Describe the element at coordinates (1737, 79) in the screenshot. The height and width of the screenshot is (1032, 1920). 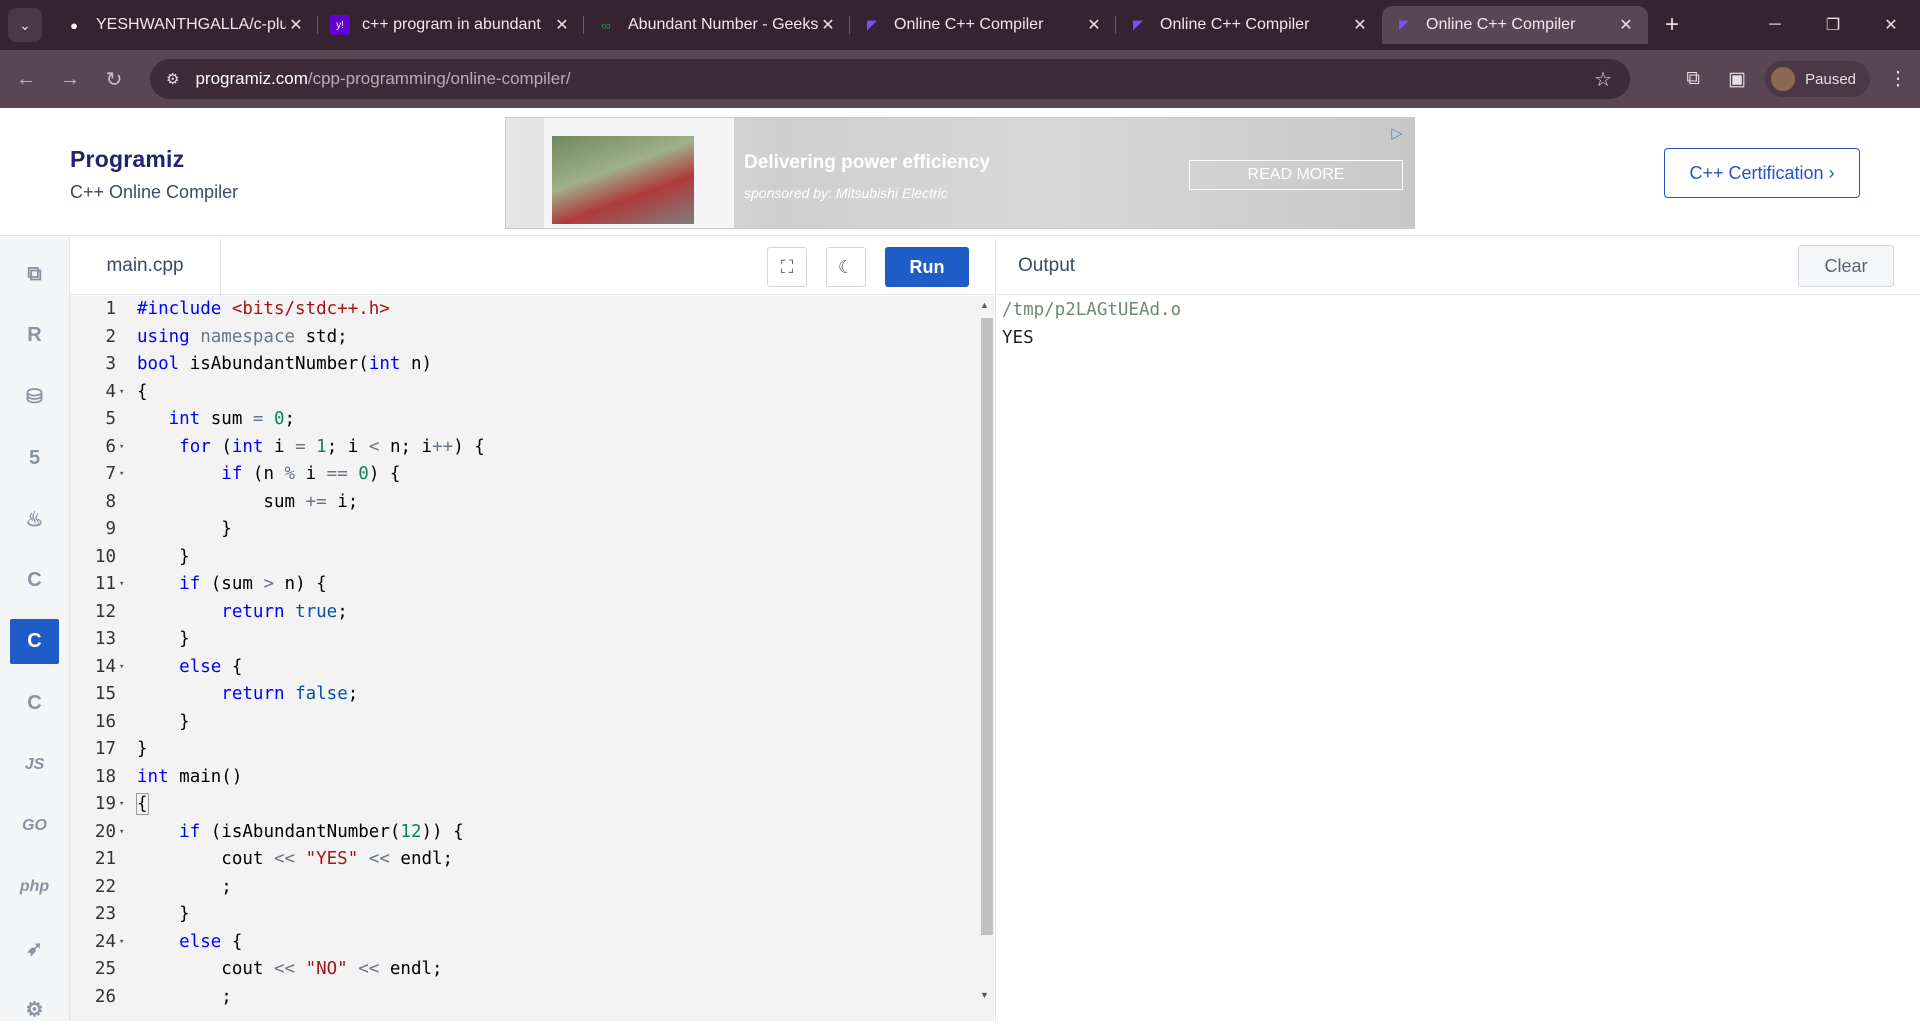
I see `side-panel-icon: ▣` at that location.